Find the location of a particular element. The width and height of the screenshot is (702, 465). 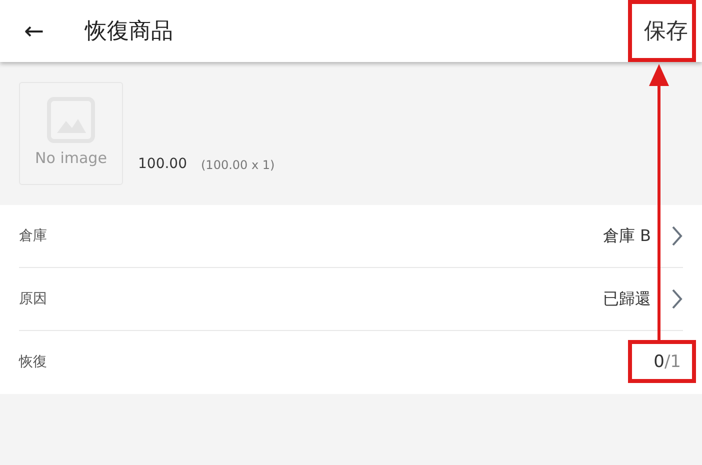

no-image-label: No image is located at coordinates (71, 159).